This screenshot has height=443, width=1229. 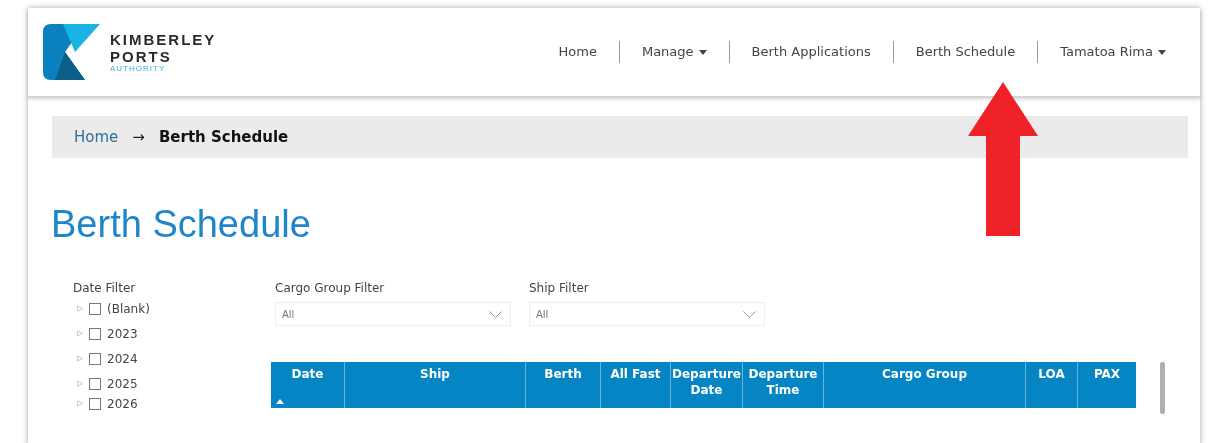 What do you see at coordinates (223, 137) in the screenshot?
I see `breadcrumb-current: Berth Schedule` at bounding box center [223, 137].